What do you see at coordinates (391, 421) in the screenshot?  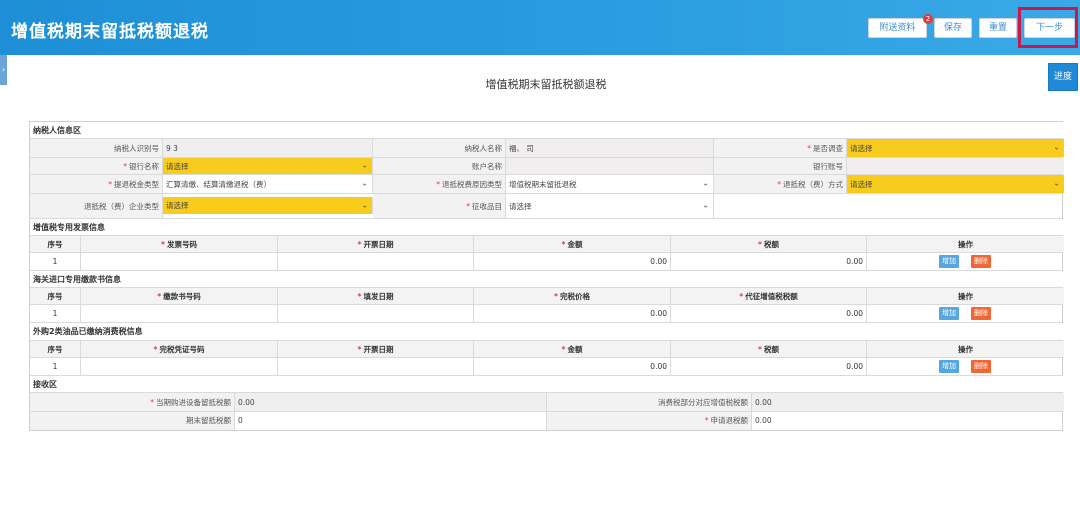 I see `end-tax-field: 0` at bounding box center [391, 421].